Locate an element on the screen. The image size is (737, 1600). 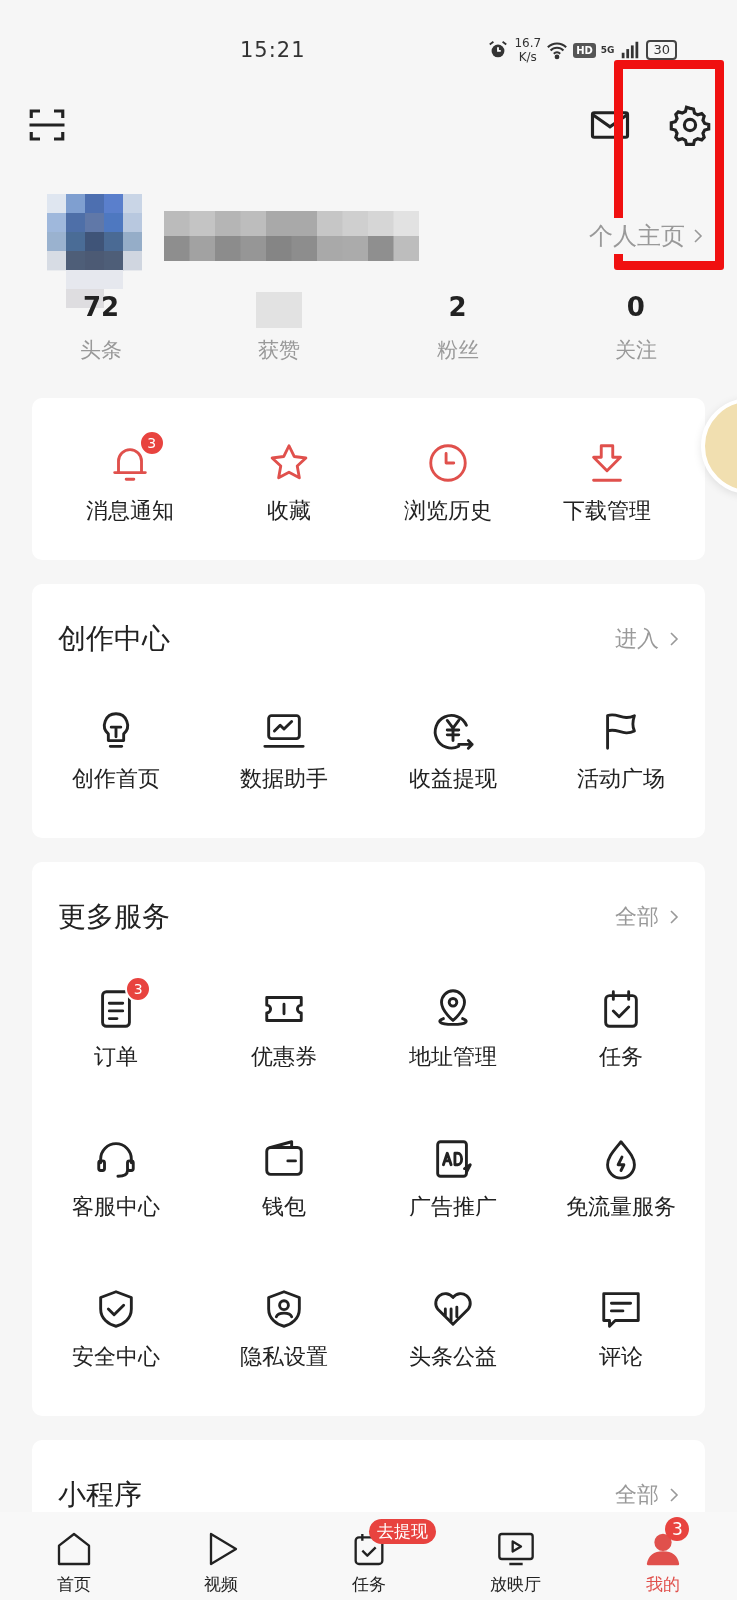
service-item: 安全中心 is located at coordinates (116, 1323).